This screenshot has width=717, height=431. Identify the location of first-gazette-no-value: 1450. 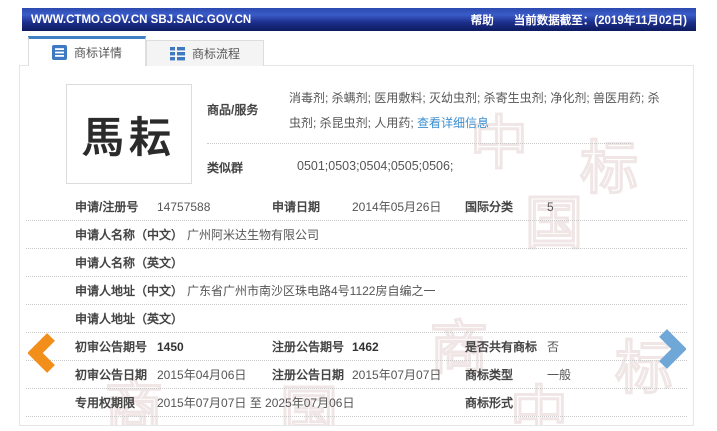
(170, 346).